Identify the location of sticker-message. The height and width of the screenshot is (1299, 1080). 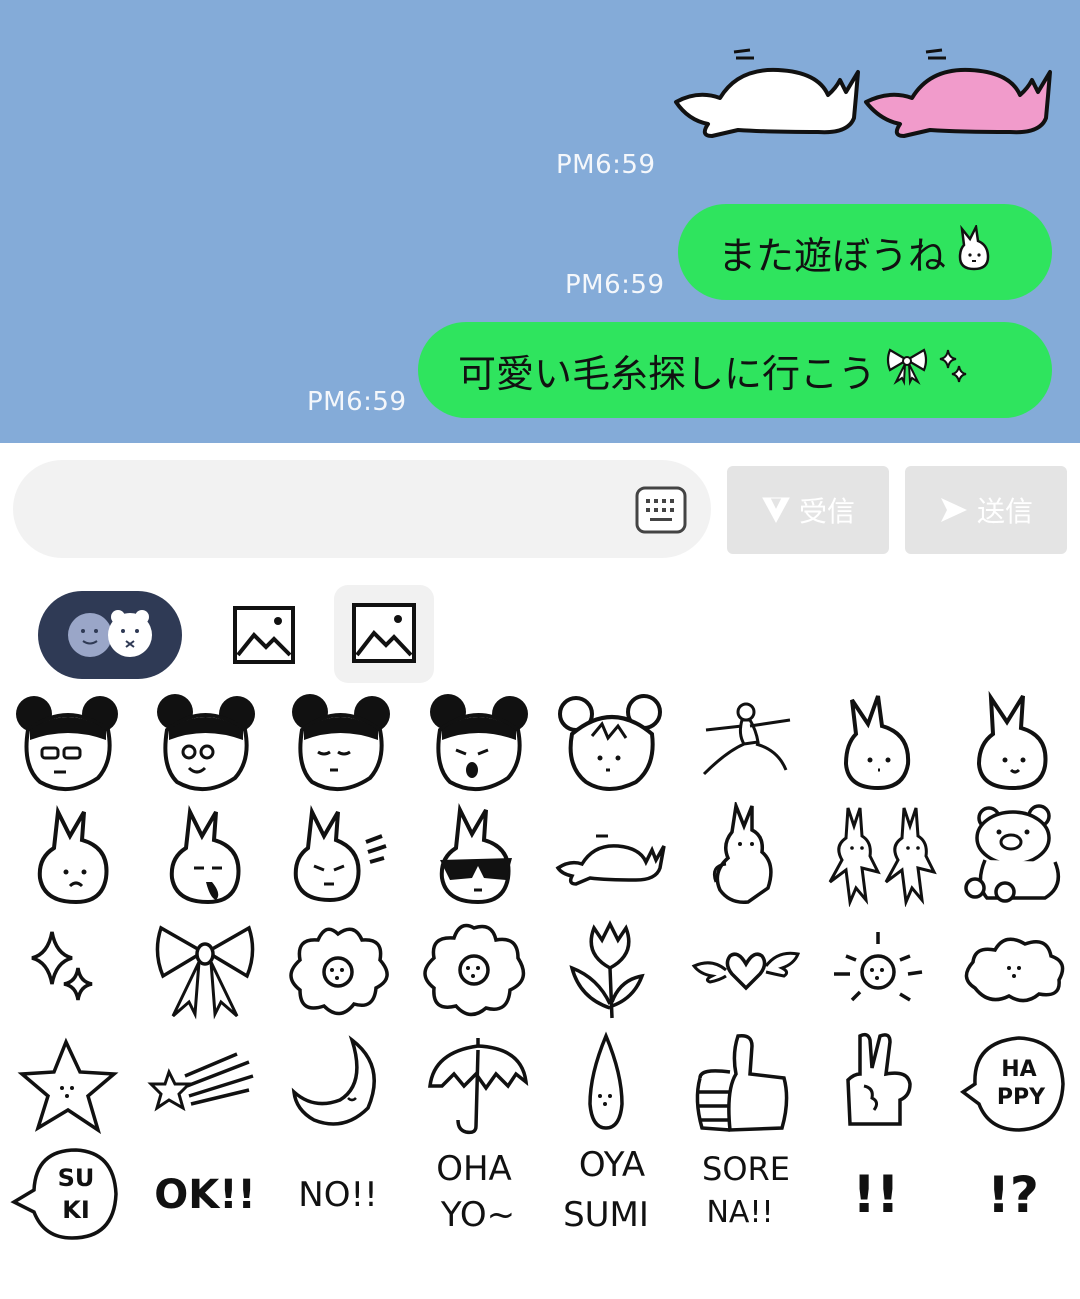
(864, 91).